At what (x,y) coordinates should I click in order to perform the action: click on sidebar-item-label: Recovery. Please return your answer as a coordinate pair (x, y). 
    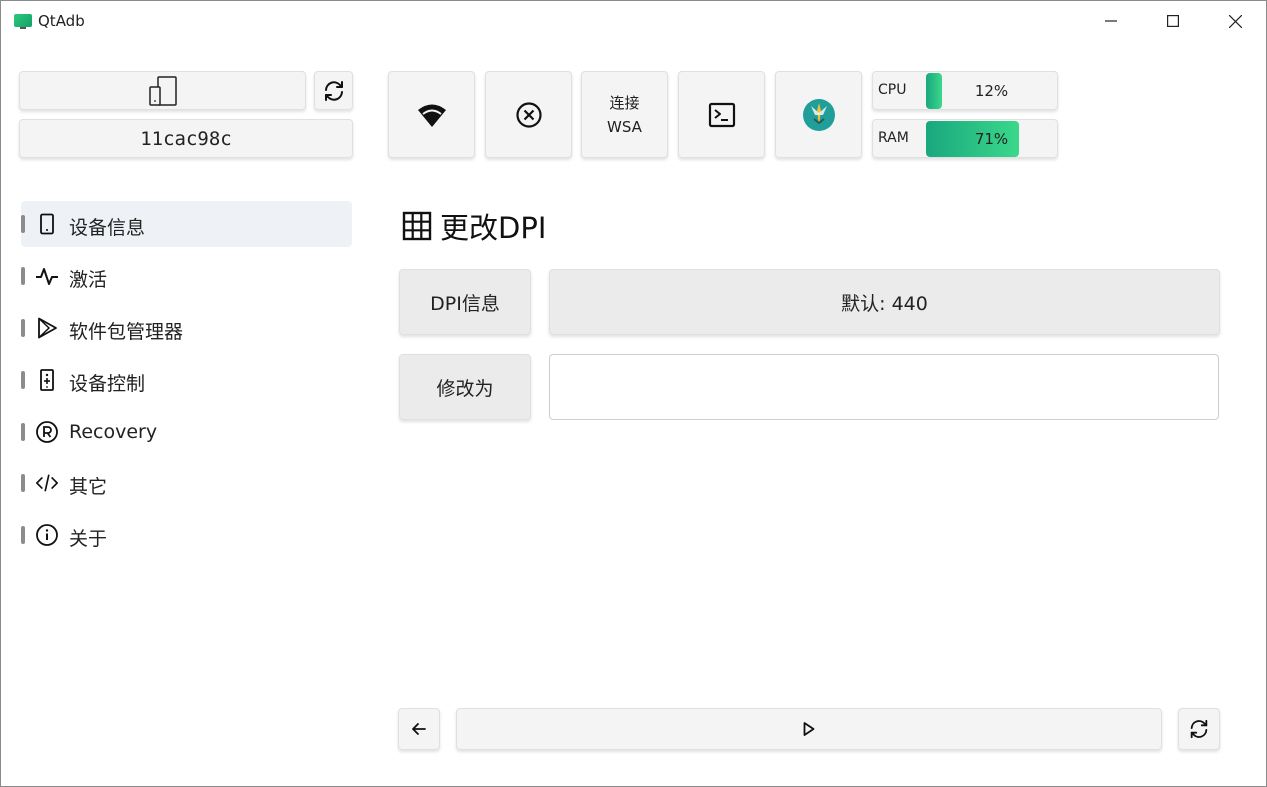
    Looking at the image, I should click on (113, 432).